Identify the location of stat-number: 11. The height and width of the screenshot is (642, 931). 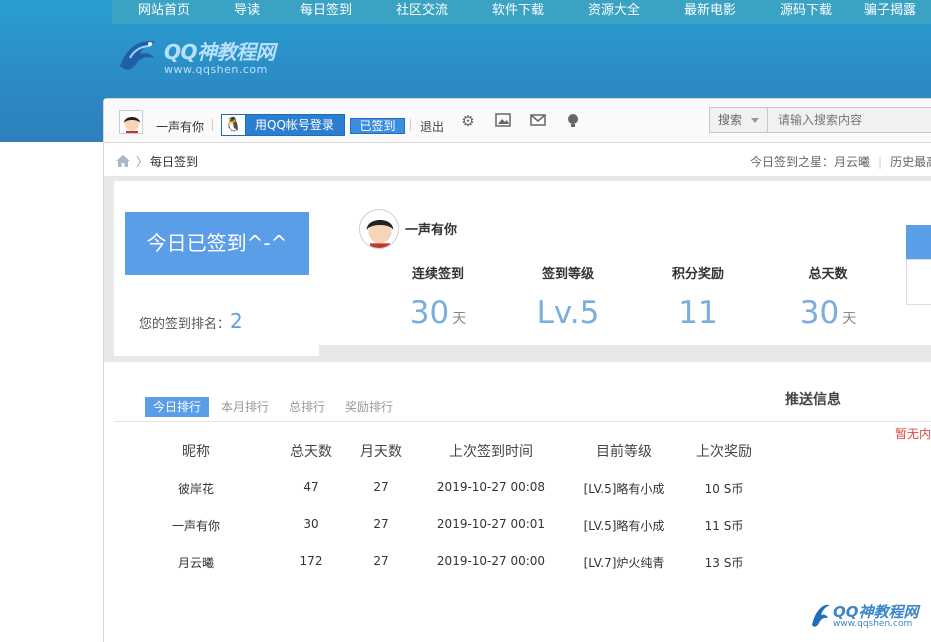
(698, 313).